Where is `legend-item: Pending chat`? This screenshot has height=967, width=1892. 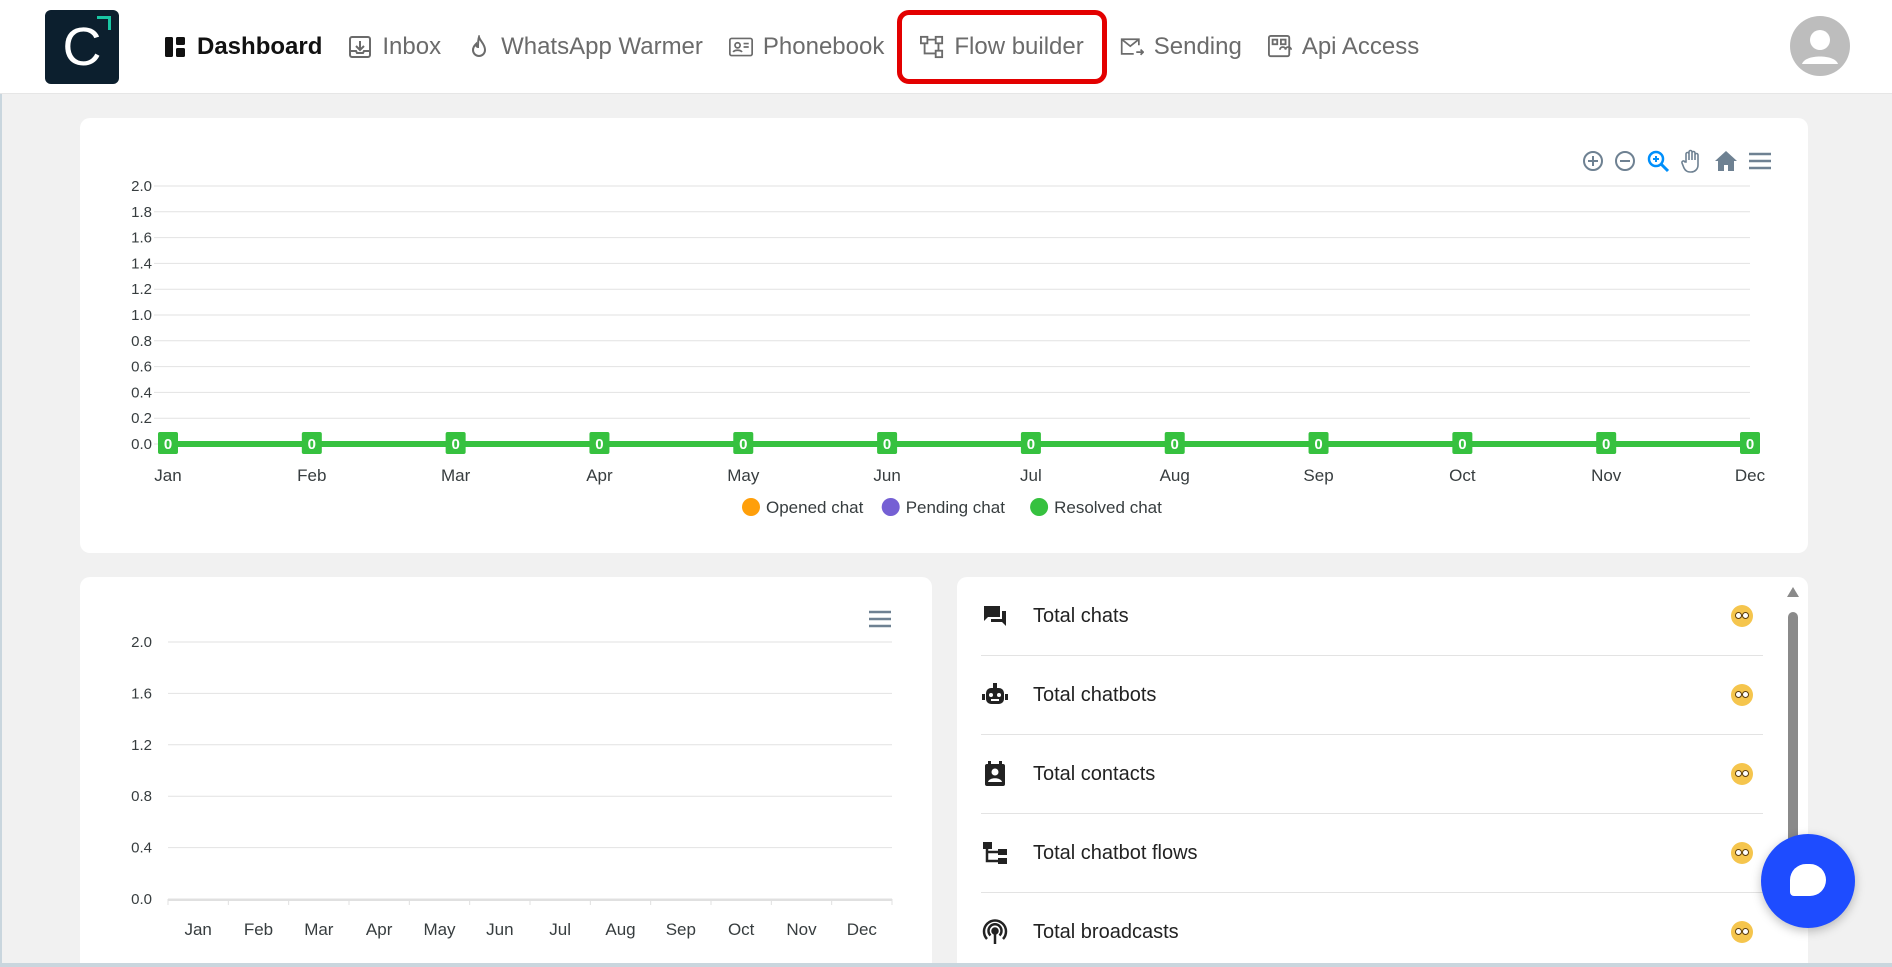
legend-item: Pending chat is located at coordinates (943, 507).